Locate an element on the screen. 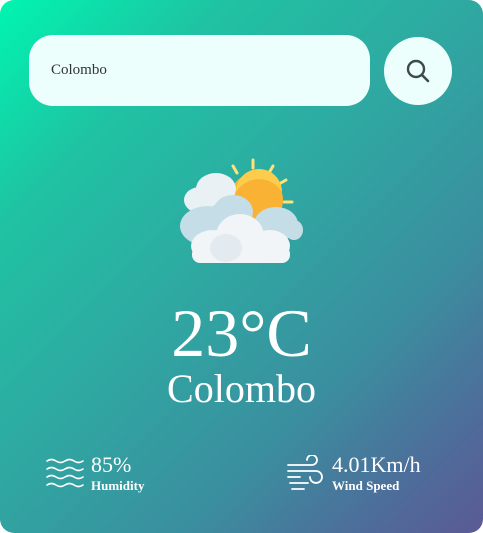 This screenshot has height=533, width=483. humidity-label: Humidity is located at coordinates (118, 485).